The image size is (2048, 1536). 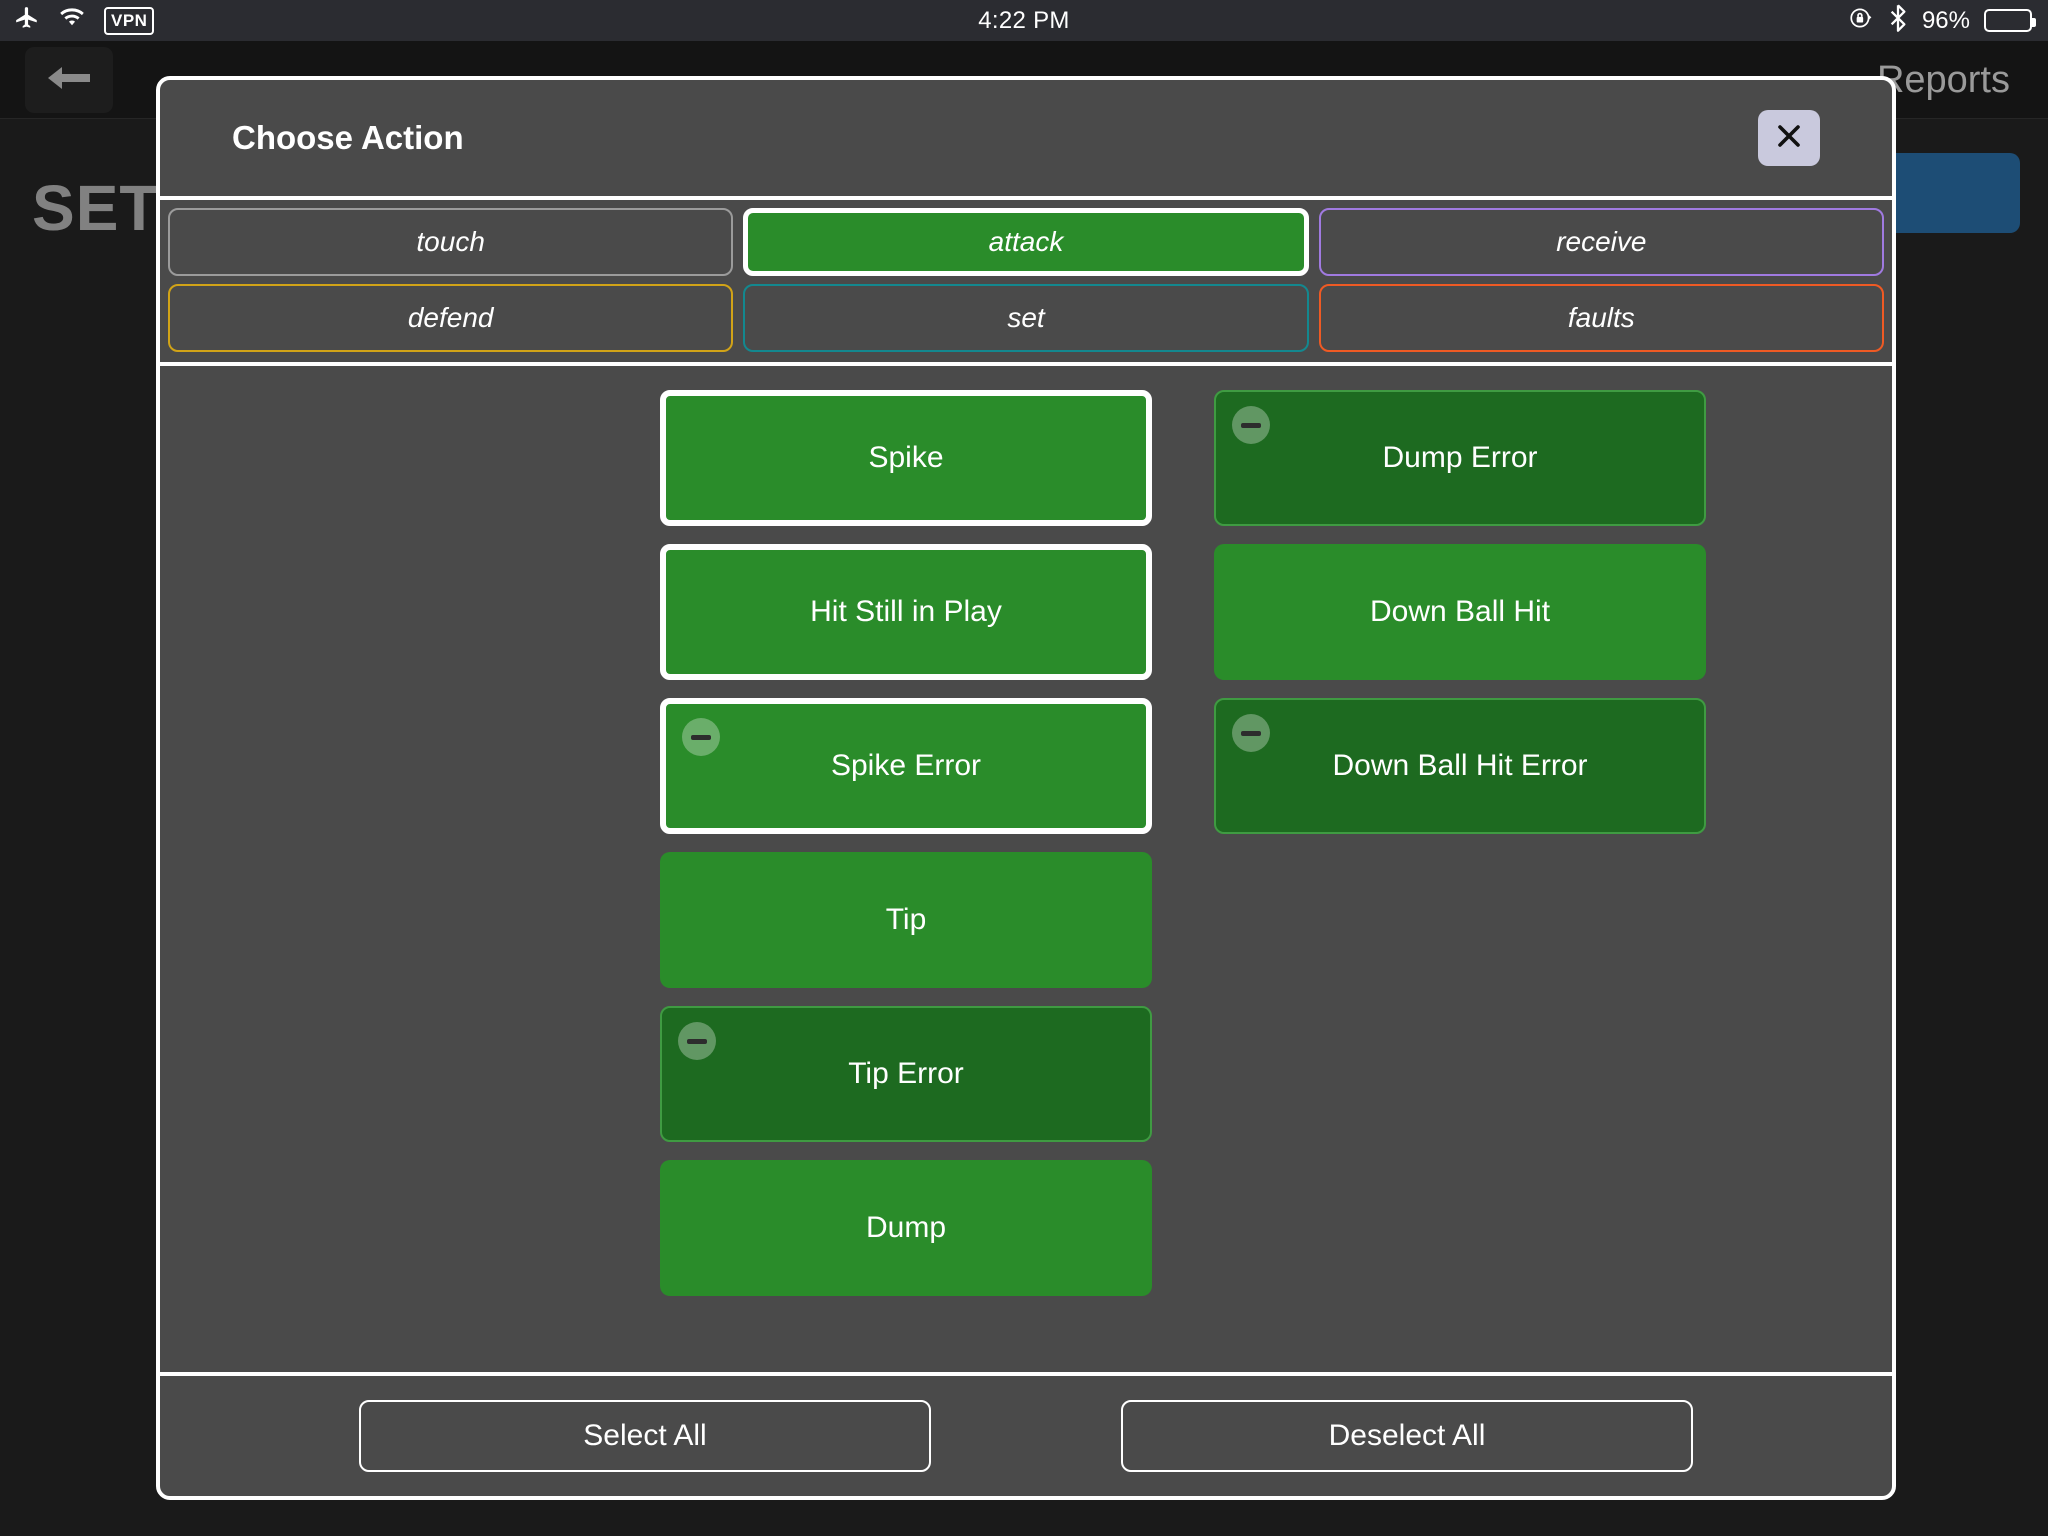 I want to click on tab-touch: touch, so click(x=451, y=242).